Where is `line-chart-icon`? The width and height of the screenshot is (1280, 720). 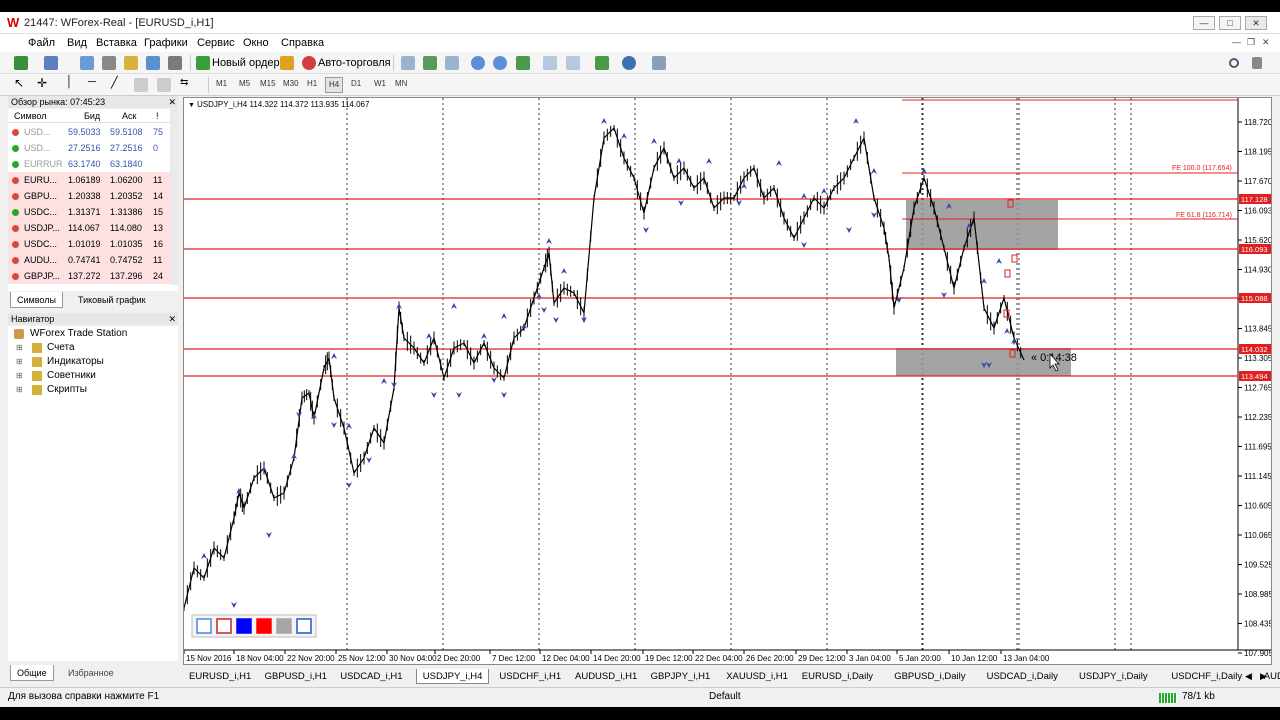 line-chart-icon is located at coordinates (452, 63).